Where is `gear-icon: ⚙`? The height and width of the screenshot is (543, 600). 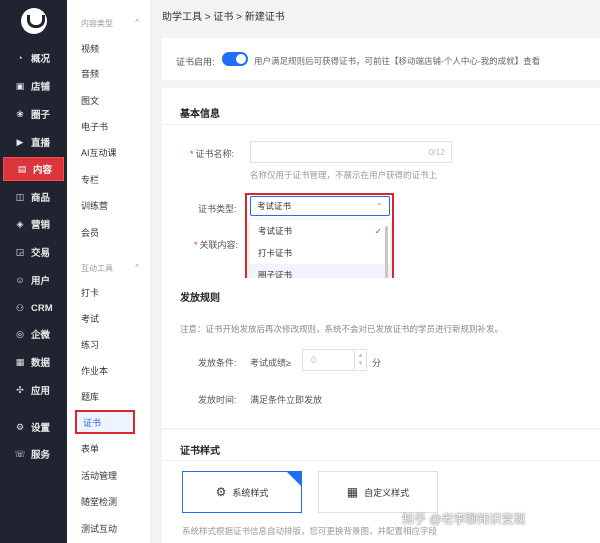 gear-icon: ⚙ is located at coordinates (221, 492).